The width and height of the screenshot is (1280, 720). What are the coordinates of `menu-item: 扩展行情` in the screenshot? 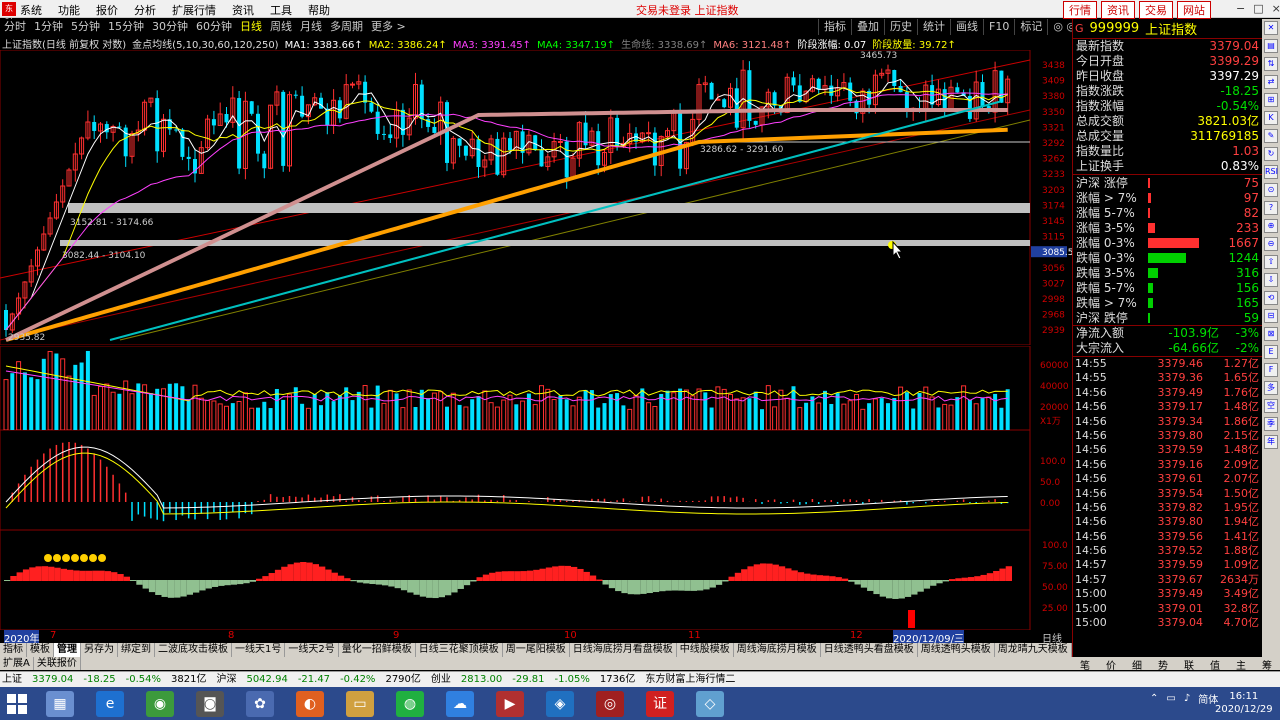 It's located at (194, 10).